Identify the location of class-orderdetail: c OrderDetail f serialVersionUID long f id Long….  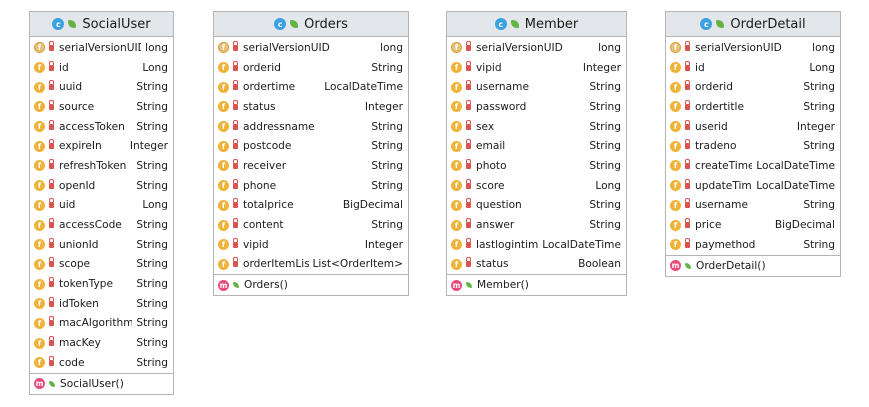
(753, 144).